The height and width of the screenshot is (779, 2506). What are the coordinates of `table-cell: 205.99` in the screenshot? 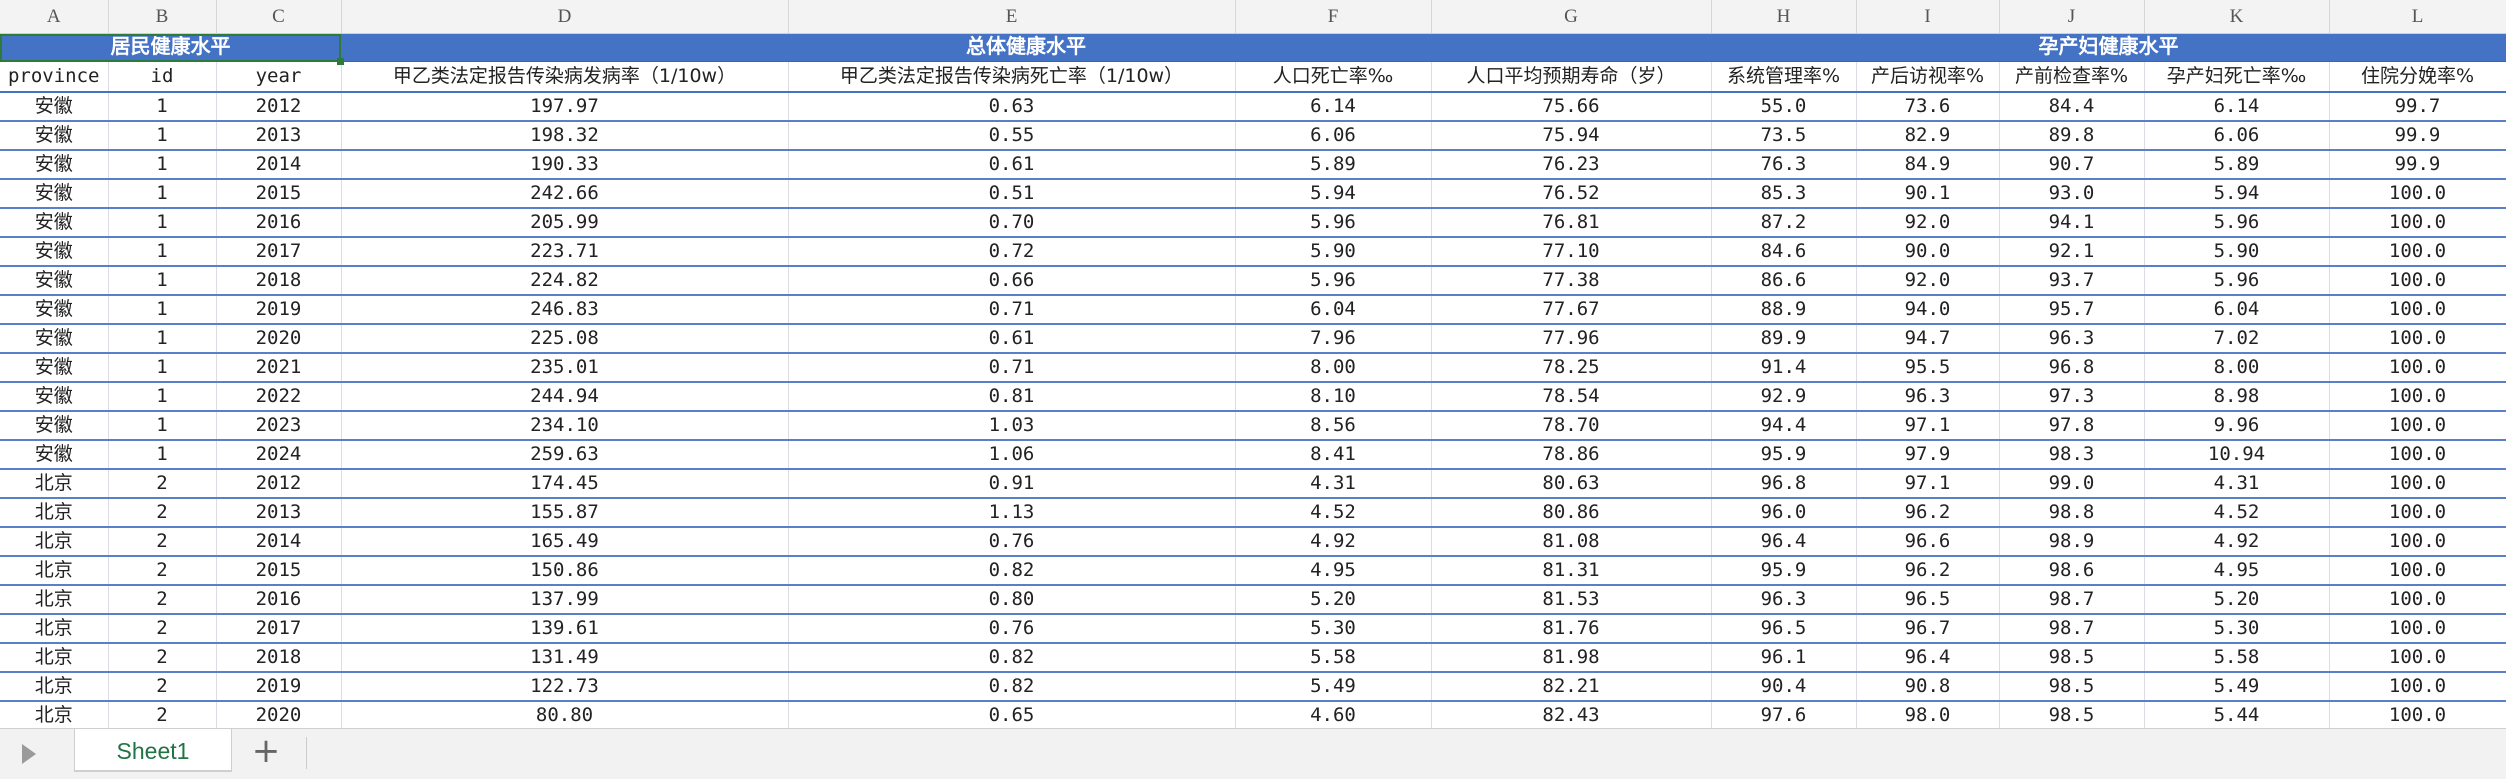 It's located at (565, 223).